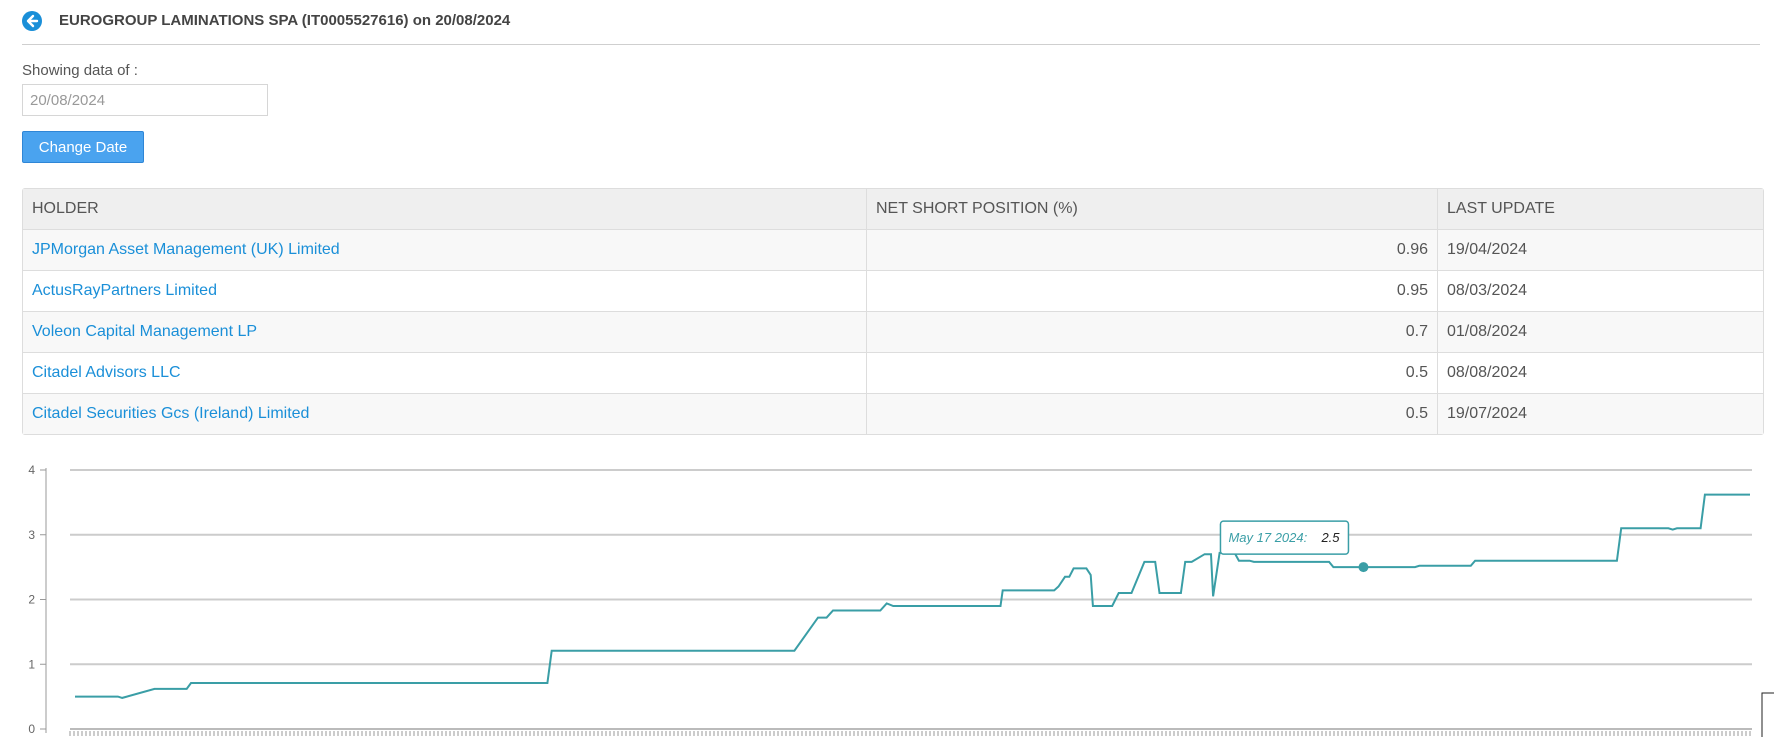 The width and height of the screenshot is (1774, 737). I want to click on y-tick-label: 0, so click(31, 729).